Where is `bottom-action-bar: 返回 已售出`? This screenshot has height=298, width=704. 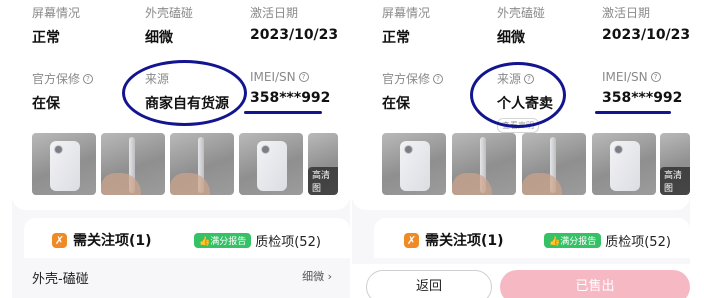
bottom-action-bar: 返回 已售出 is located at coordinates (521, 281).